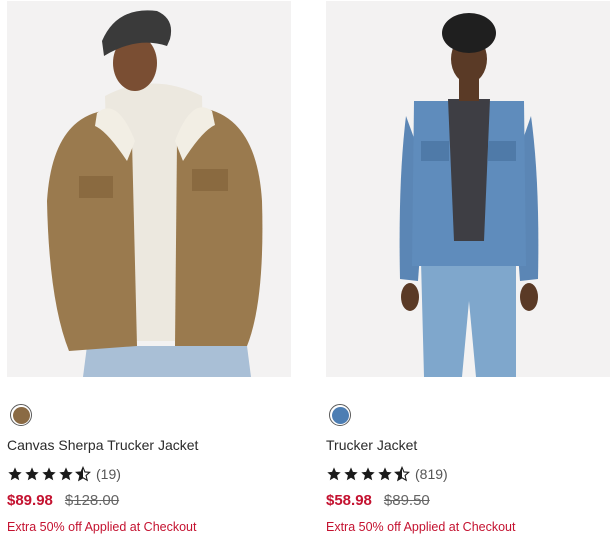  I want to click on product-rating: (819), so click(387, 474).